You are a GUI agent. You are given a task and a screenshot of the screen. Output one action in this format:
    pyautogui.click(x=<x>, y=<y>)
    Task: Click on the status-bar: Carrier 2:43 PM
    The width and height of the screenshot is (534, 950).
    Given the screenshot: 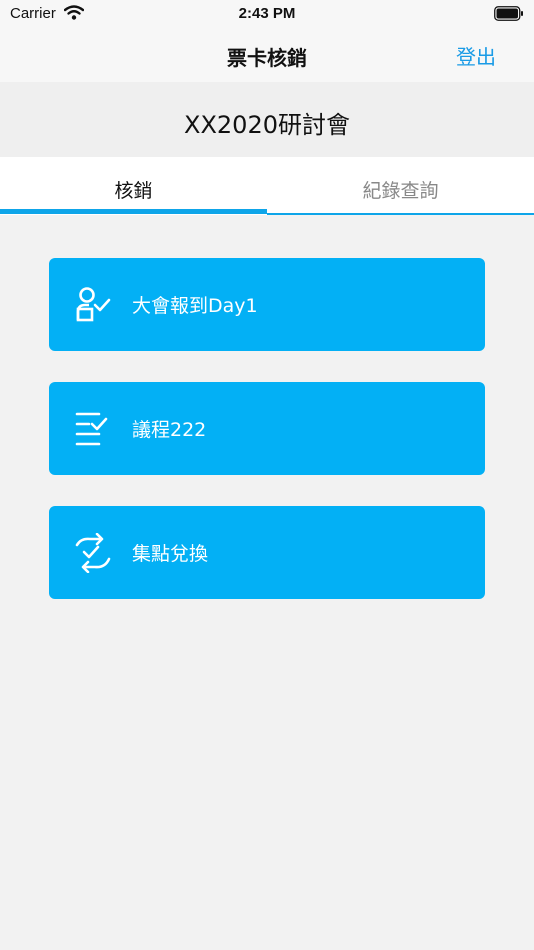 What is the action you would take?
    pyautogui.click(x=267, y=14)
    